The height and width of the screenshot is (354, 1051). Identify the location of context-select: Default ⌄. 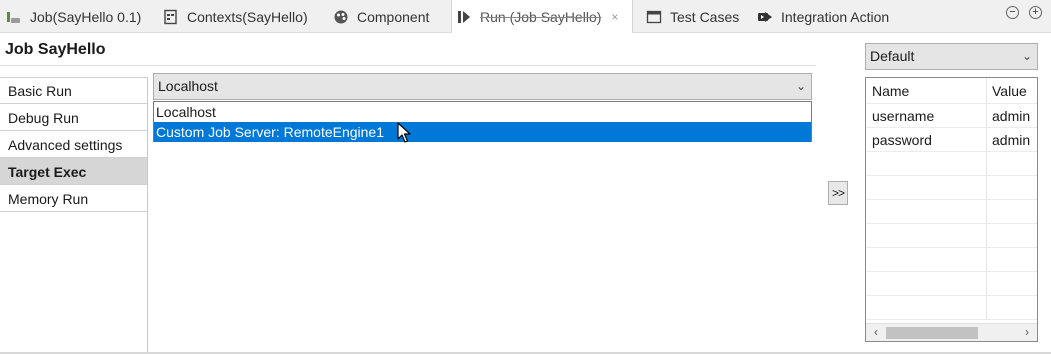
(951, 56).